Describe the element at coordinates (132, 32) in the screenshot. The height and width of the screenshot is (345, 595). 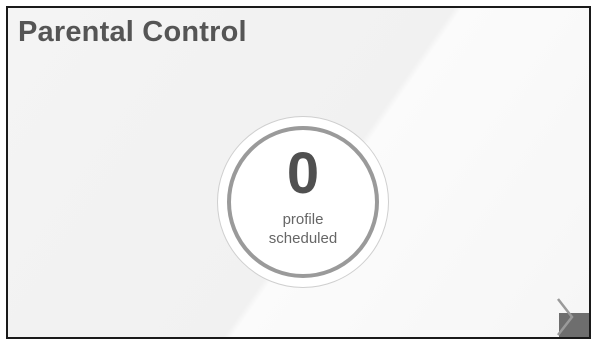
I see `widget-title: Parental Control` at that location.